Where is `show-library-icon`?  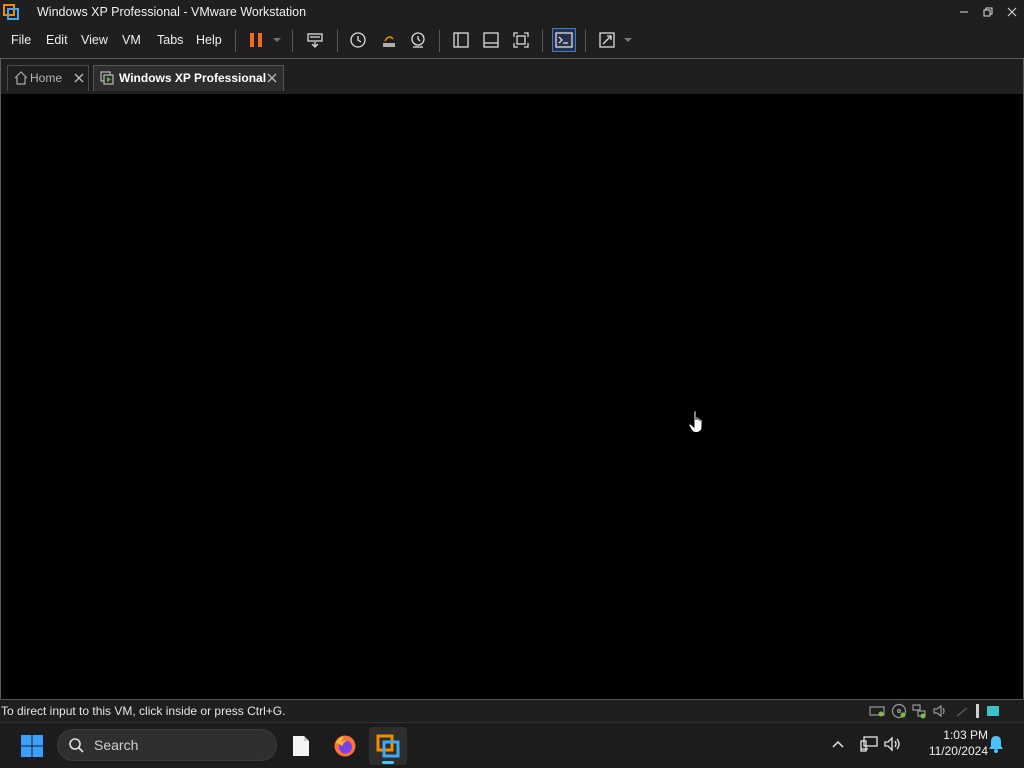 show-library-icon is located at coordinates (461, 40).